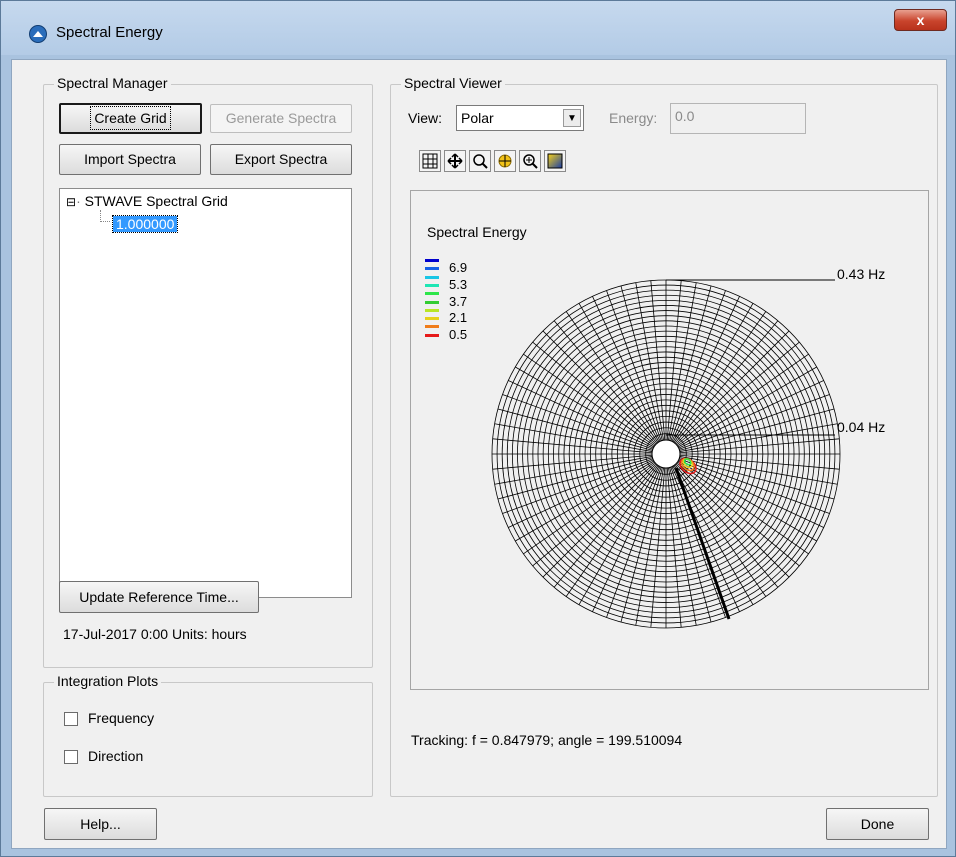  I want to click on spectral-viewer-label: Spectral Viewer, so click(453, 83).